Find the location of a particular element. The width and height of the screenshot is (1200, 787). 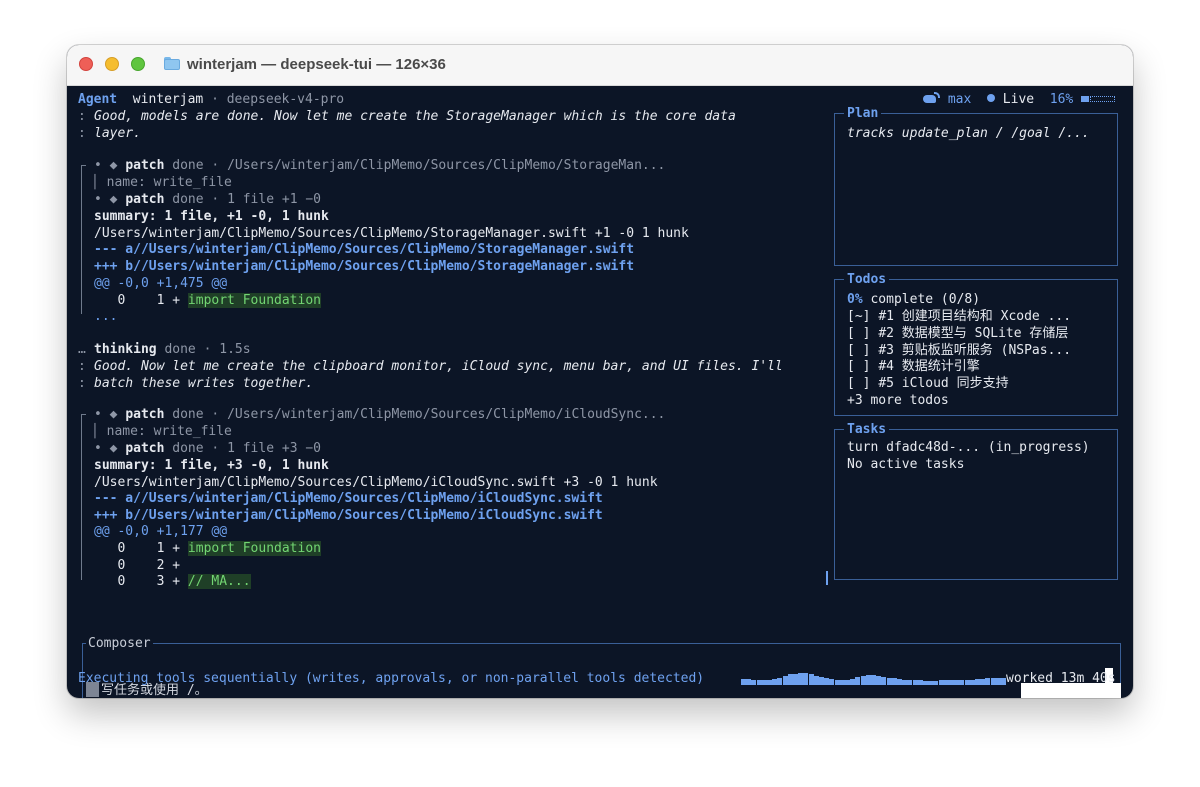

title-bar: winterjam — deepseek-tui — 126×36 is located at coordinates (600, 65).